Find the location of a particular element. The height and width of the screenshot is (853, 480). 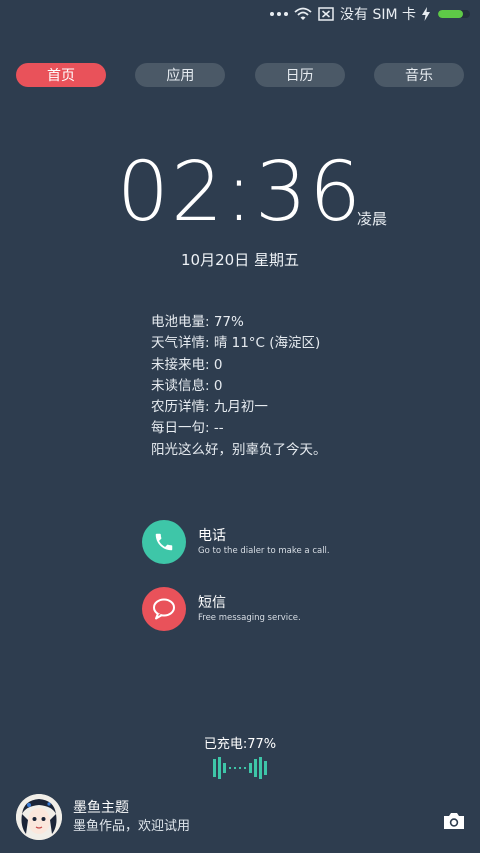

sim-status-text: 没有 SIM 卡 is located at coordinates (378, 15).